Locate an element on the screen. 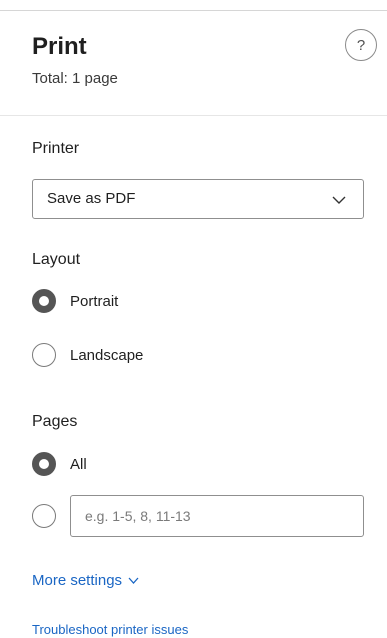 This screenshot has width=387, height=638. radio-portrait-label: Portrait is located at coordinates (94, 301).